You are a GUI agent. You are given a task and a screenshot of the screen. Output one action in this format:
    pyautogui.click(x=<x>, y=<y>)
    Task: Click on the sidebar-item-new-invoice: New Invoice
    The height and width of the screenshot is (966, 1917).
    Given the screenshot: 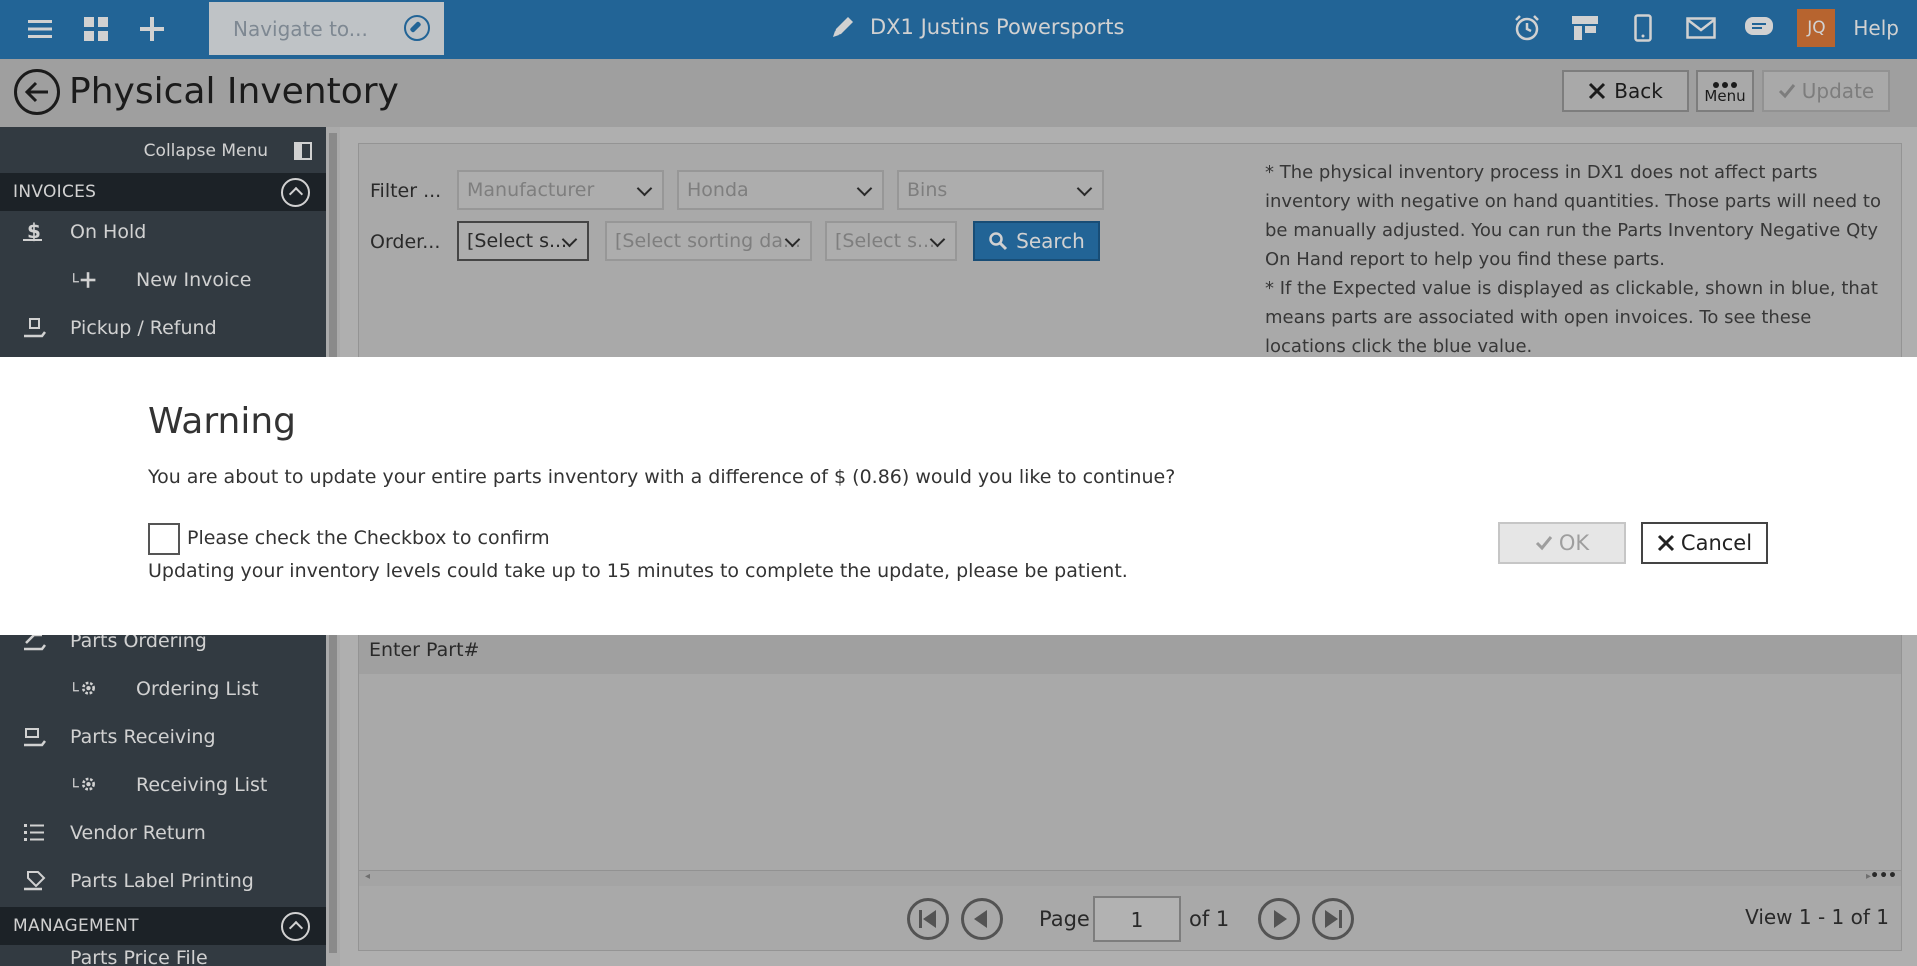 What is the action you would take?
    pyautogui.click(x=163, y=280)
    